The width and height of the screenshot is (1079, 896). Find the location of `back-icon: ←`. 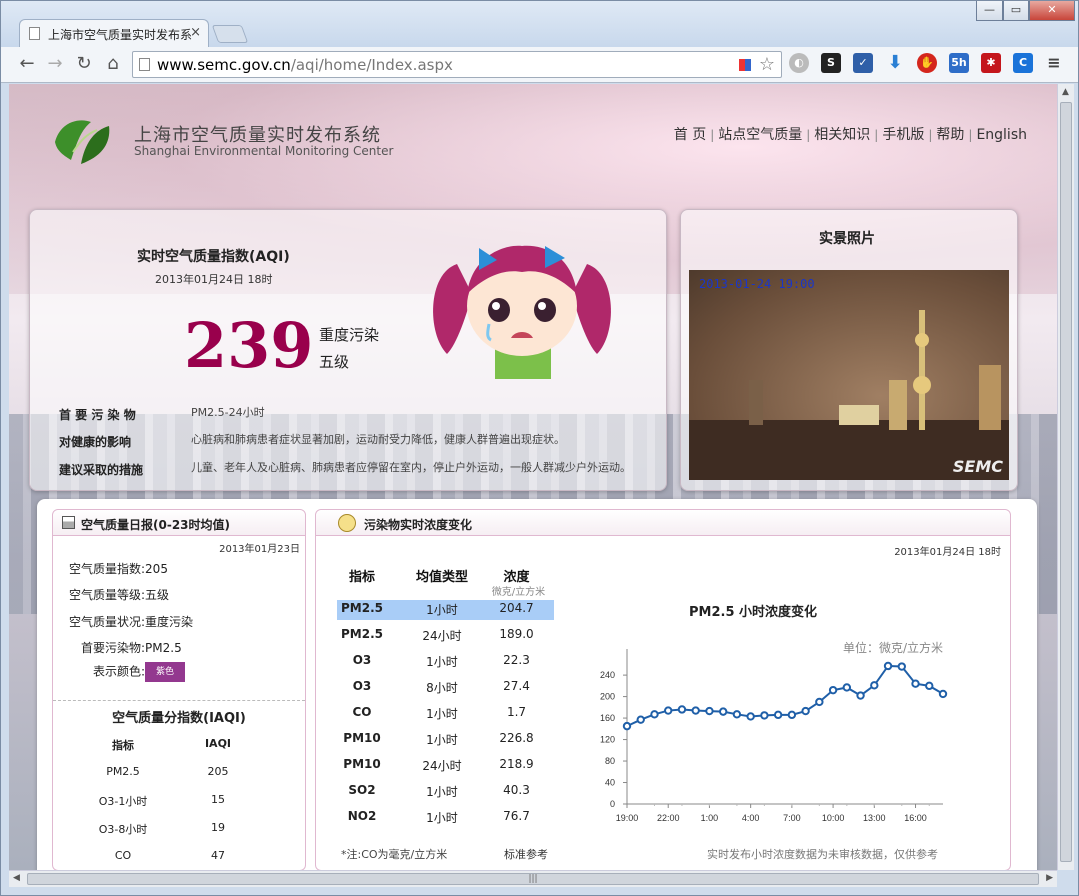

back-icon: ← is located at coordinates (27, 63).